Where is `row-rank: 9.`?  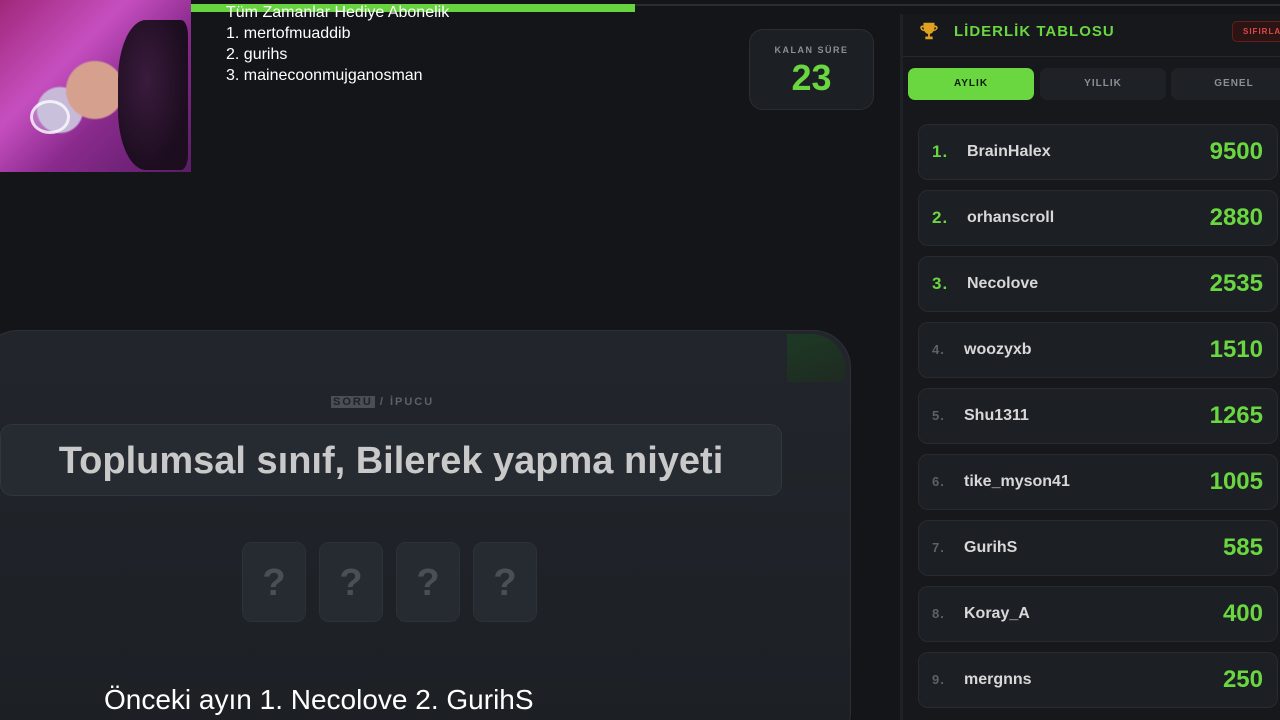
row-rank: 9. is located at coordinates (938, 679).